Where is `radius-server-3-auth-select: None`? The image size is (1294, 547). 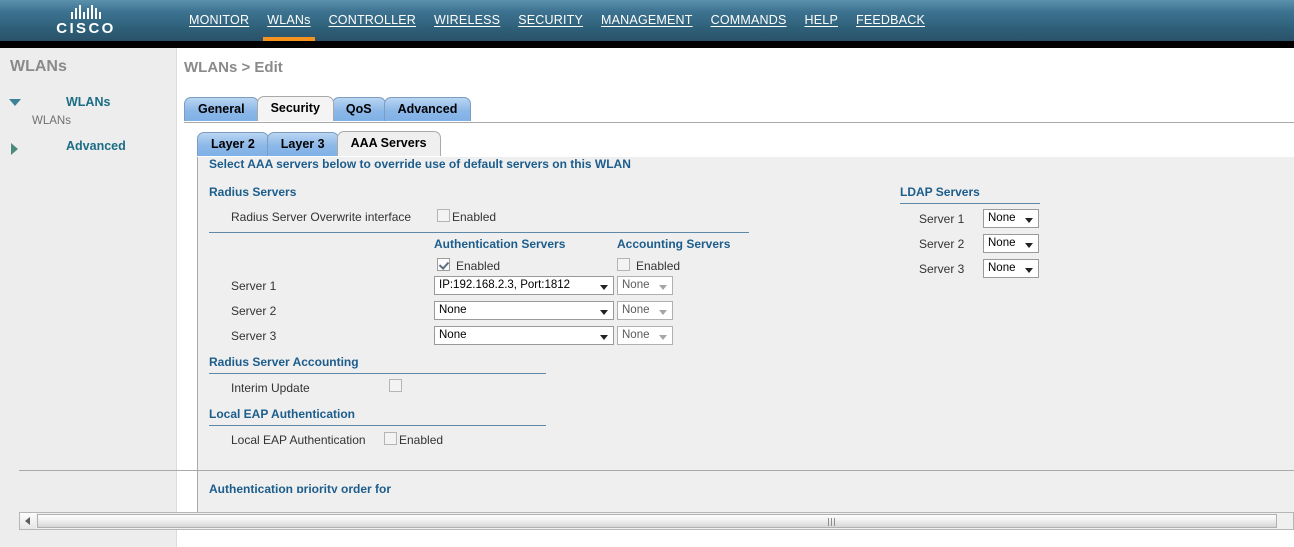 radius-server-3-auth-select: None is located at coordinates (524, 335).